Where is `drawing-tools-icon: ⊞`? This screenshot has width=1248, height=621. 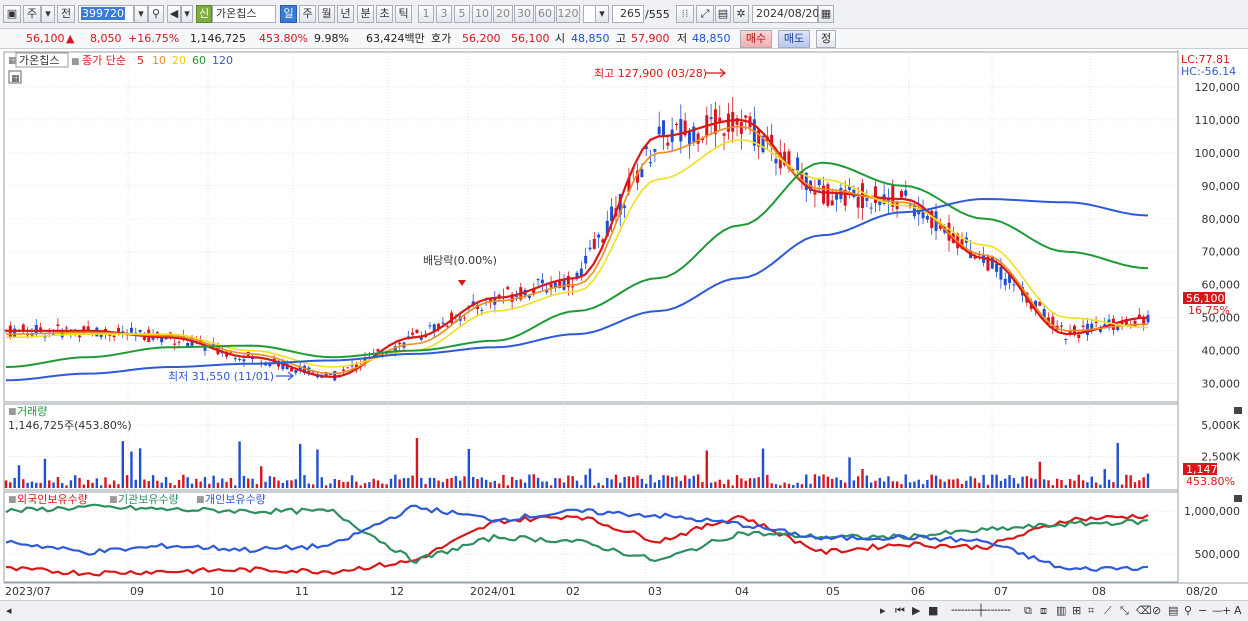 drawing-tools-icon: ⊞ is located at coordinates (1076, 611).